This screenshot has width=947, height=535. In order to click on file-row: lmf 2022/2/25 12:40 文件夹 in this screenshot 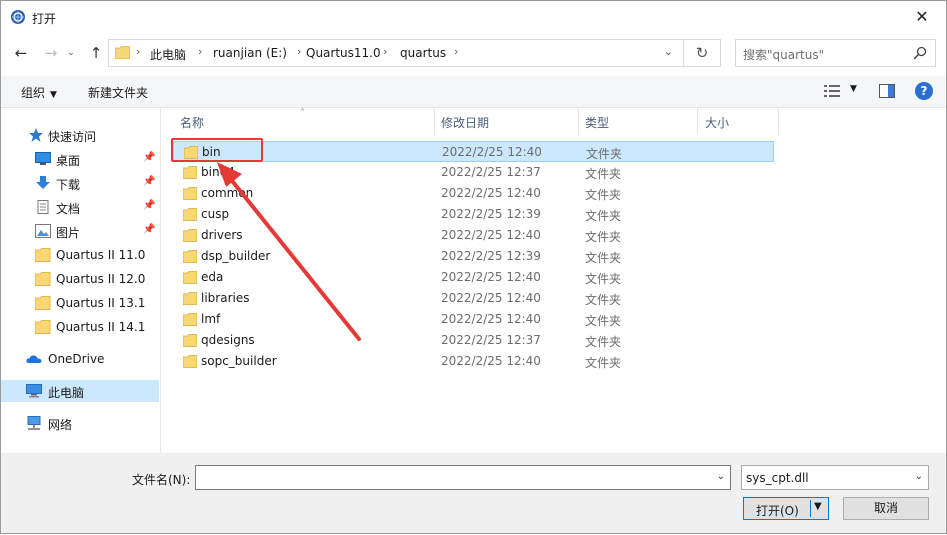, I will do `click(473, 319)`.